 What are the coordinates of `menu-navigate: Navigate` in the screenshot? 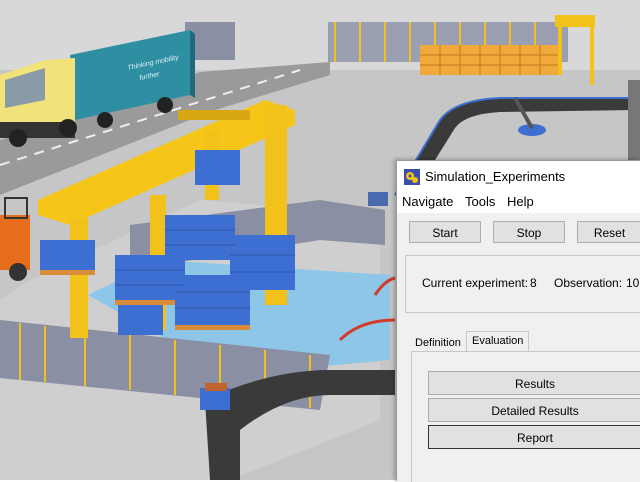 It's located at (427, 201).